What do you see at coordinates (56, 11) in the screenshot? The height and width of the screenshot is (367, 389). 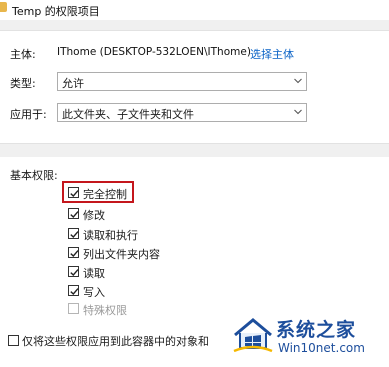 I see `window-title: Temp 的权限项目` at bounding box center [56, 11].